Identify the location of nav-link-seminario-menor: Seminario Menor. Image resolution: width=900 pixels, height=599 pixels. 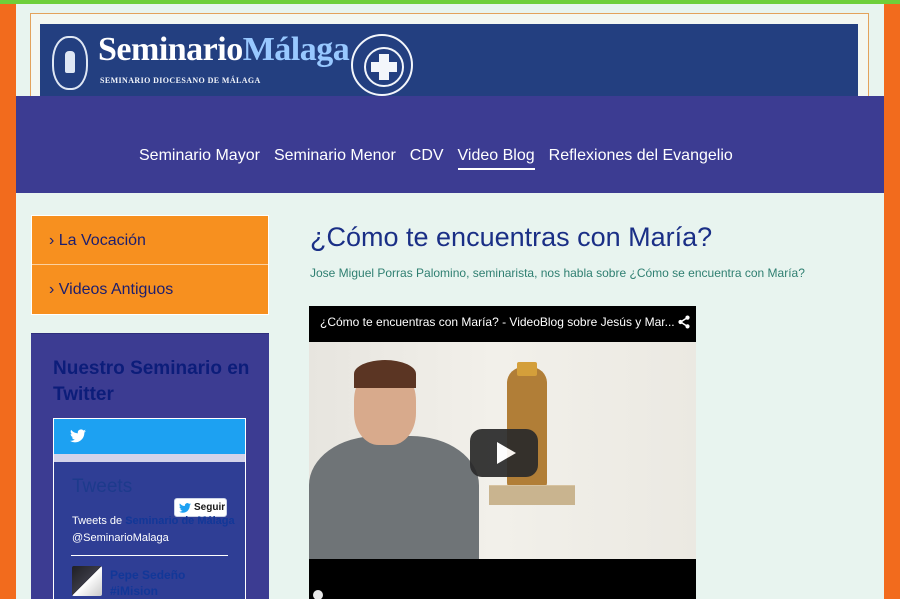
(335, 158).